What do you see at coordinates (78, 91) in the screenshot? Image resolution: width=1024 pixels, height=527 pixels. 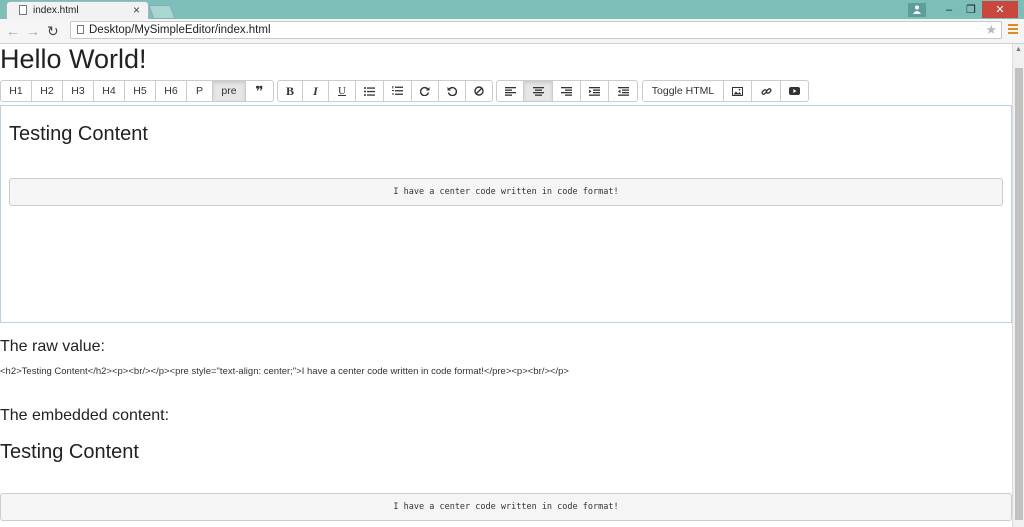 I see `h3-button: H3` at bounding box center [78, 91].